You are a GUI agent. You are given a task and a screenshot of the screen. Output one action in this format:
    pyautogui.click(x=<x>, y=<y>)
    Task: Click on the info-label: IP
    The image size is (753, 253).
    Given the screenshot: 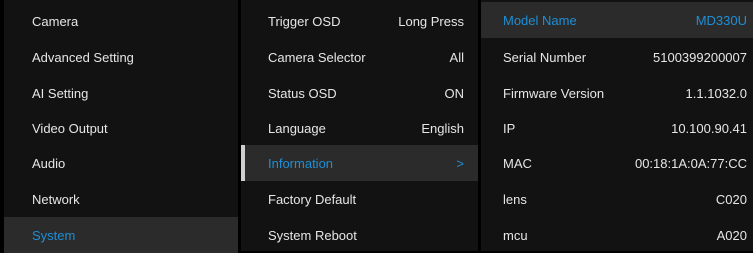 What is the action you would take?
    pyautogui.click(x=509, y=128)
    